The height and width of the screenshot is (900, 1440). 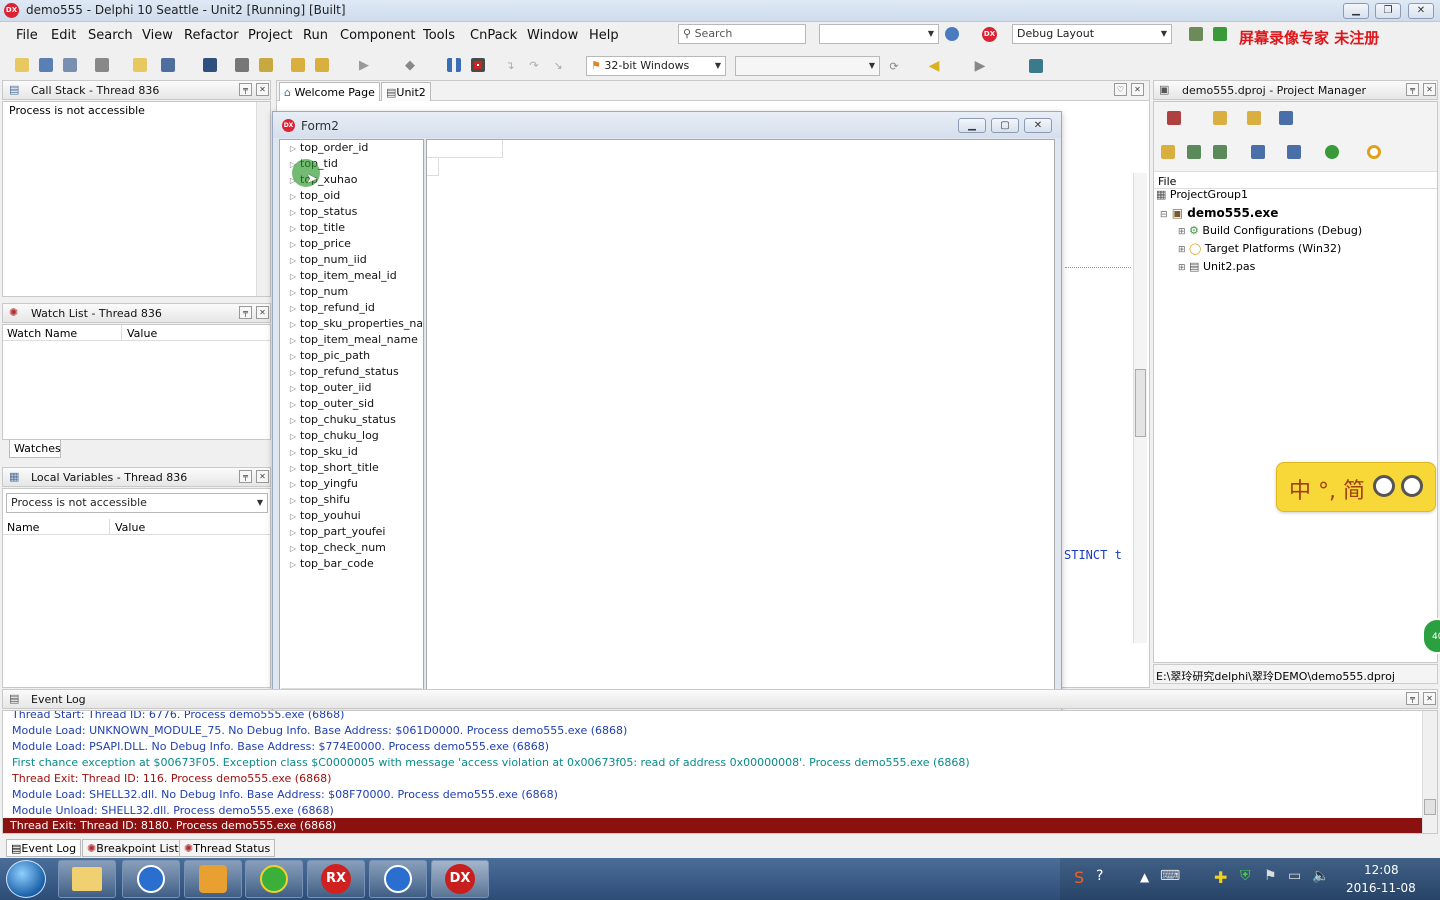 I want to click on pause-icon, so click(x=454, y=65).